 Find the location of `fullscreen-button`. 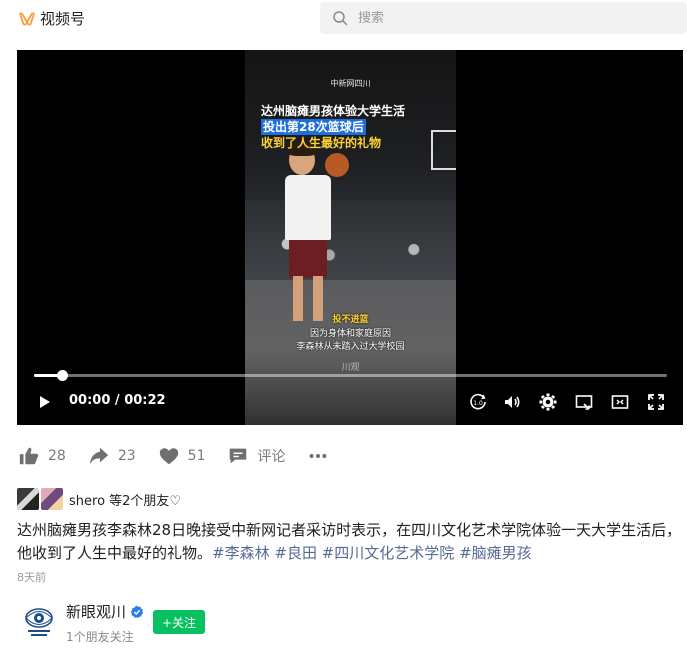

fullscreen-button is located at coordinates (656, 402).